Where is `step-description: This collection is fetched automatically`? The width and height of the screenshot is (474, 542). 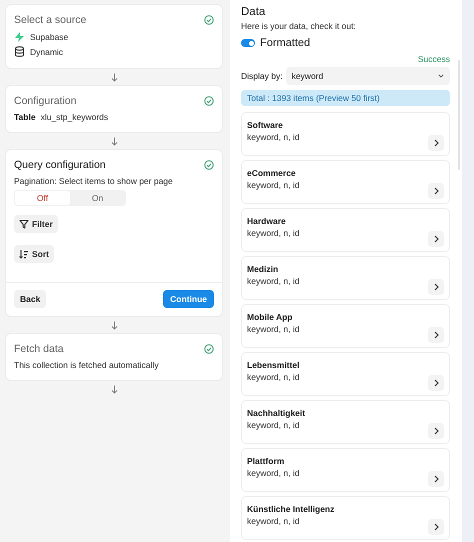 step-description: This collection is fetched automatically is located at coordinates (86, 365).